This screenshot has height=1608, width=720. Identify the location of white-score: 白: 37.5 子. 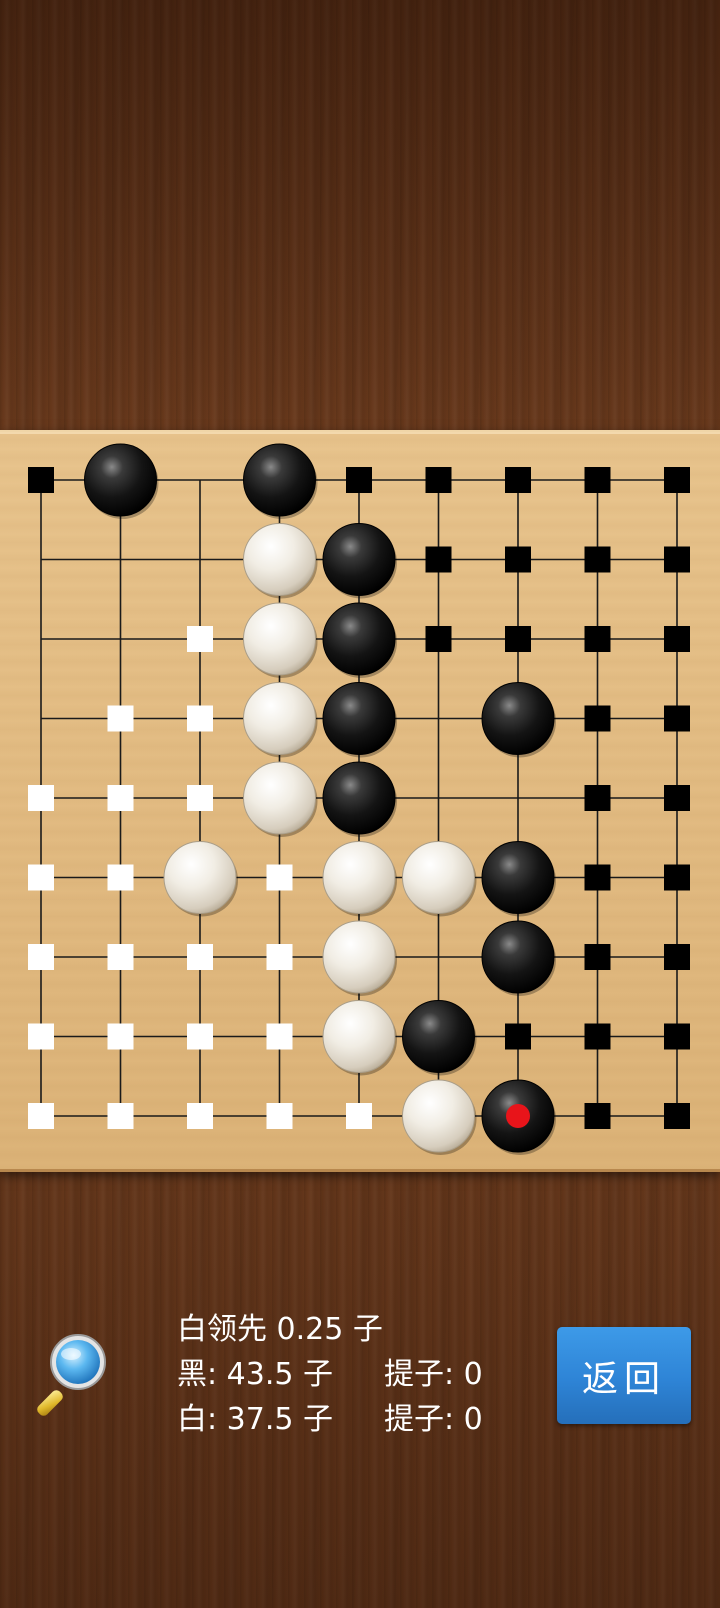
(255, 1419).